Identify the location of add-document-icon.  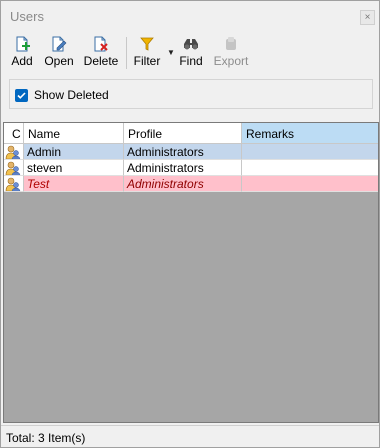
(22, 44).